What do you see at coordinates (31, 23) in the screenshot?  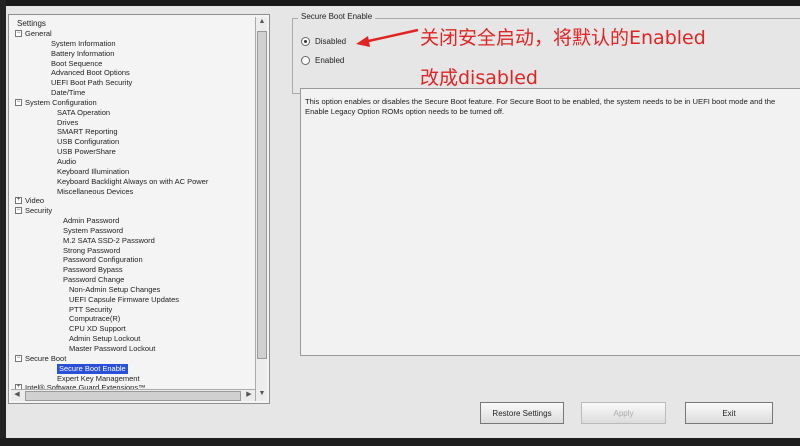 I see `tree-title: Settings` at bounding box center [31, 23].